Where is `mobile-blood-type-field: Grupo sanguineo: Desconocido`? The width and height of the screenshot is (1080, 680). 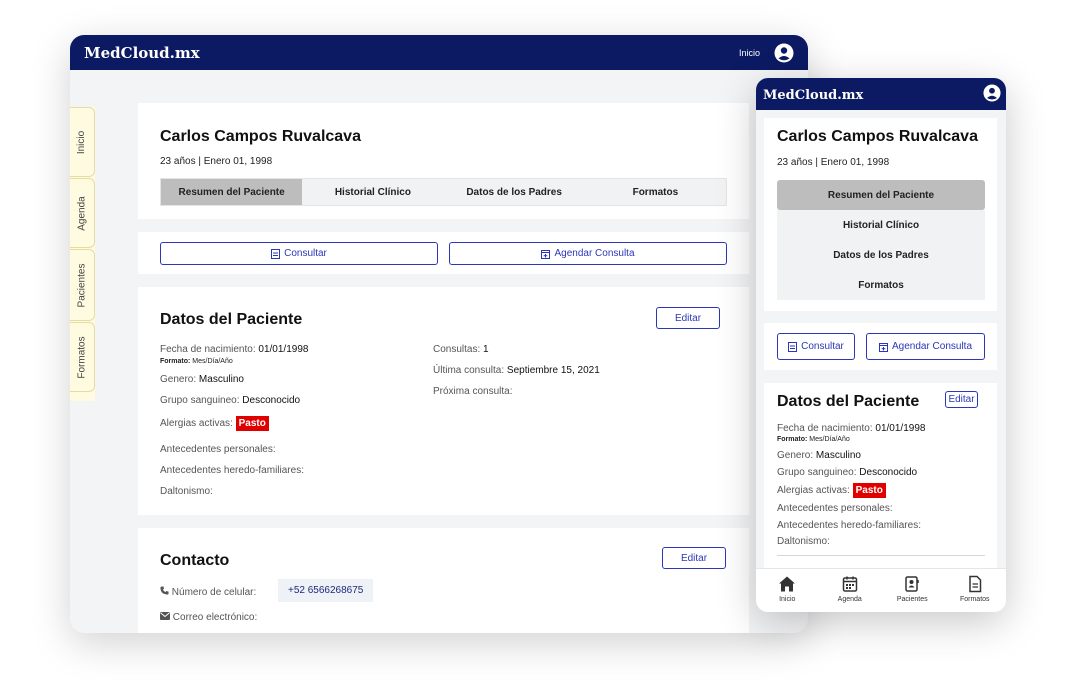
mobile-blood-type-field: Grupo sanguineo: Desconocido is located at coordinates (847, 472).